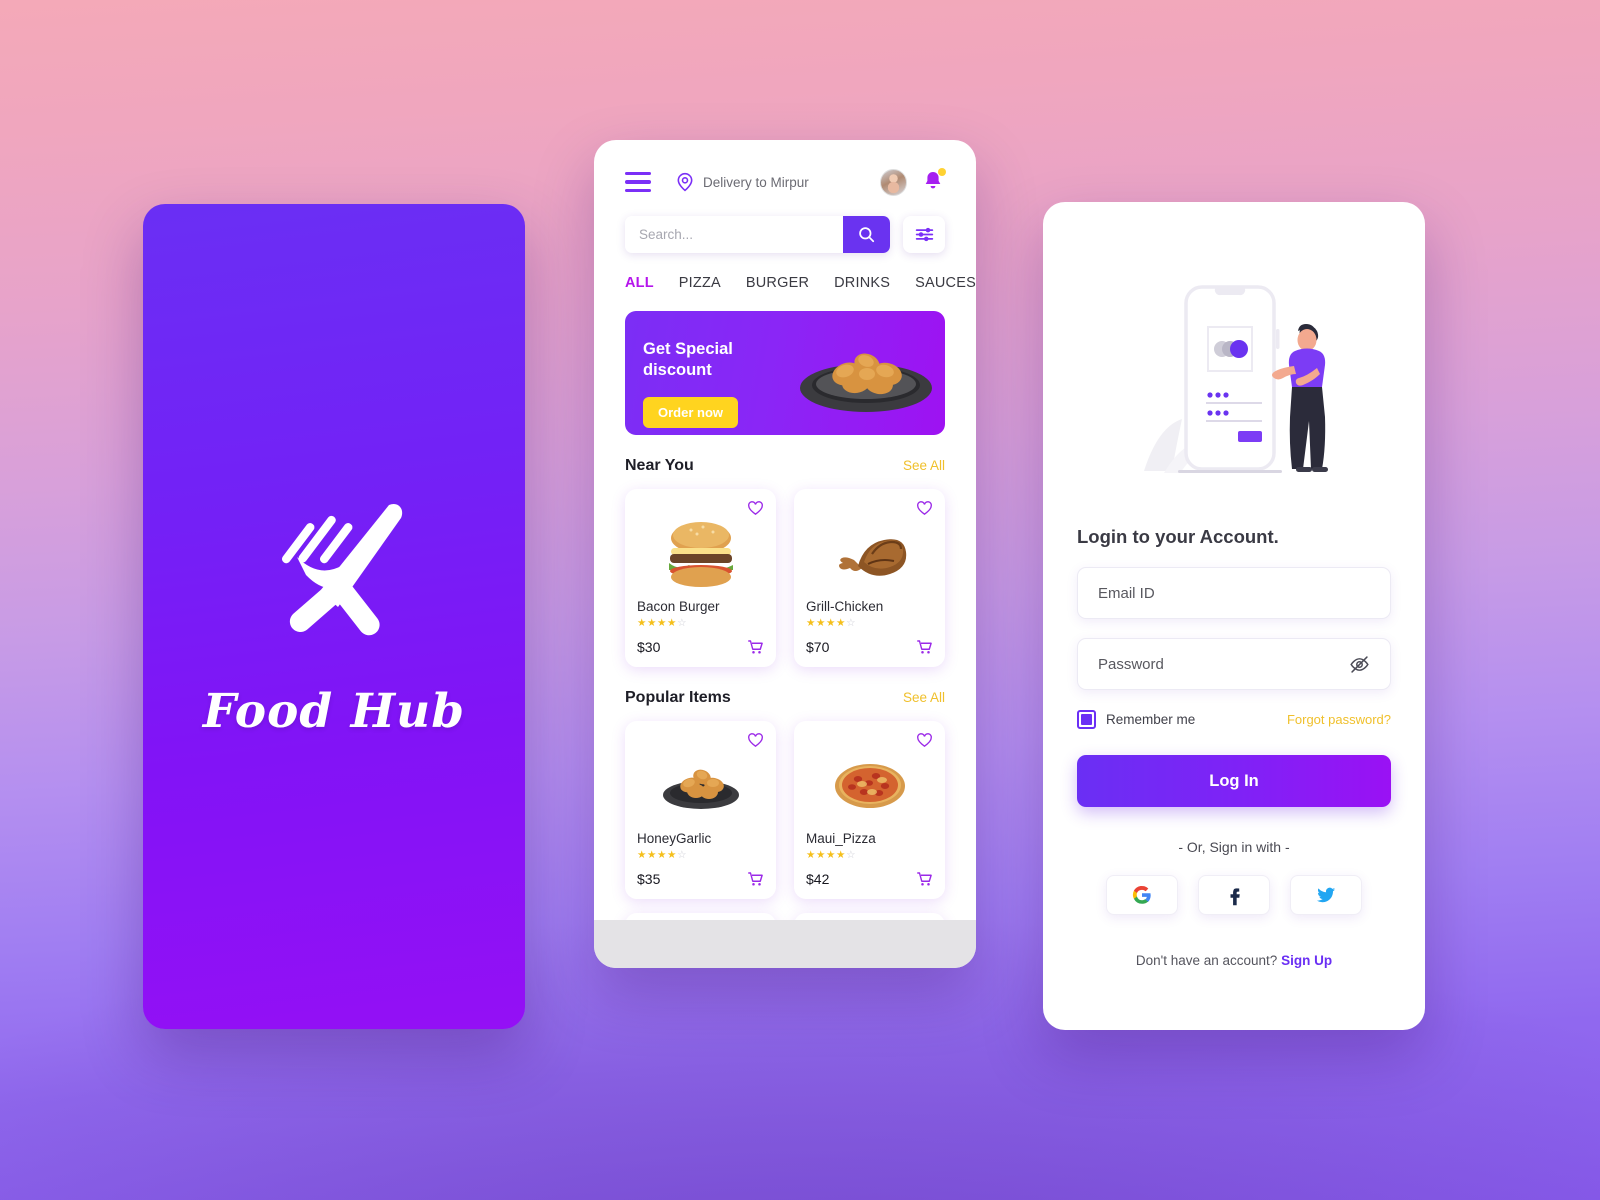 The height and width of the screenshot is (1200, 1600). I want to click on promo-banner: Get Special discount Order now, so click(785, 373).